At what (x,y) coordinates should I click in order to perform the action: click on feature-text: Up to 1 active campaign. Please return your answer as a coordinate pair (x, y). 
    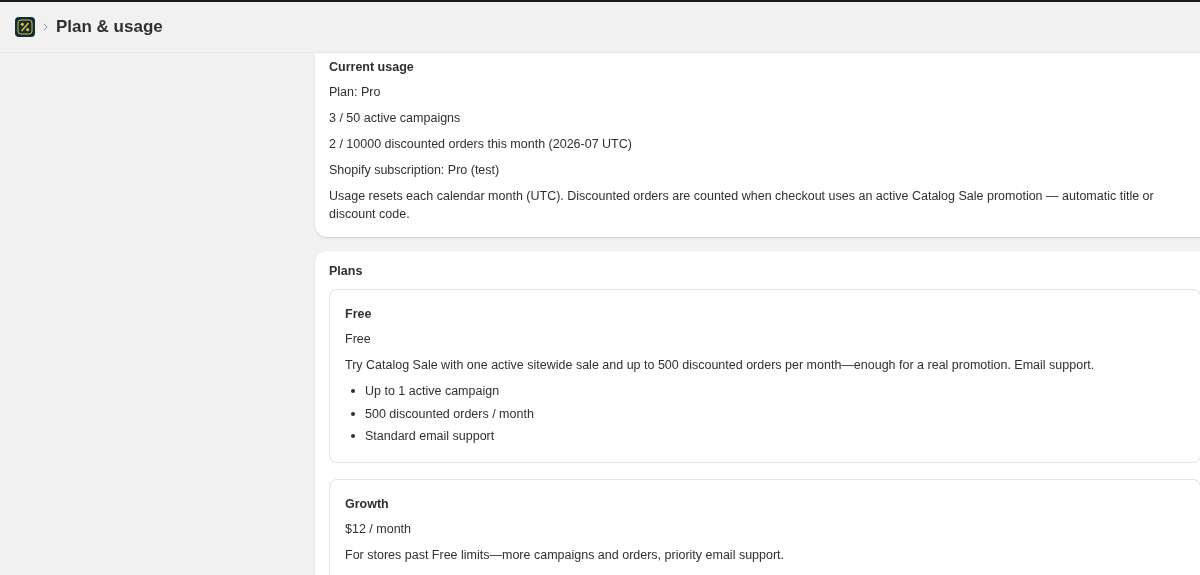
    Looking at the image, I should click on (432, 391).